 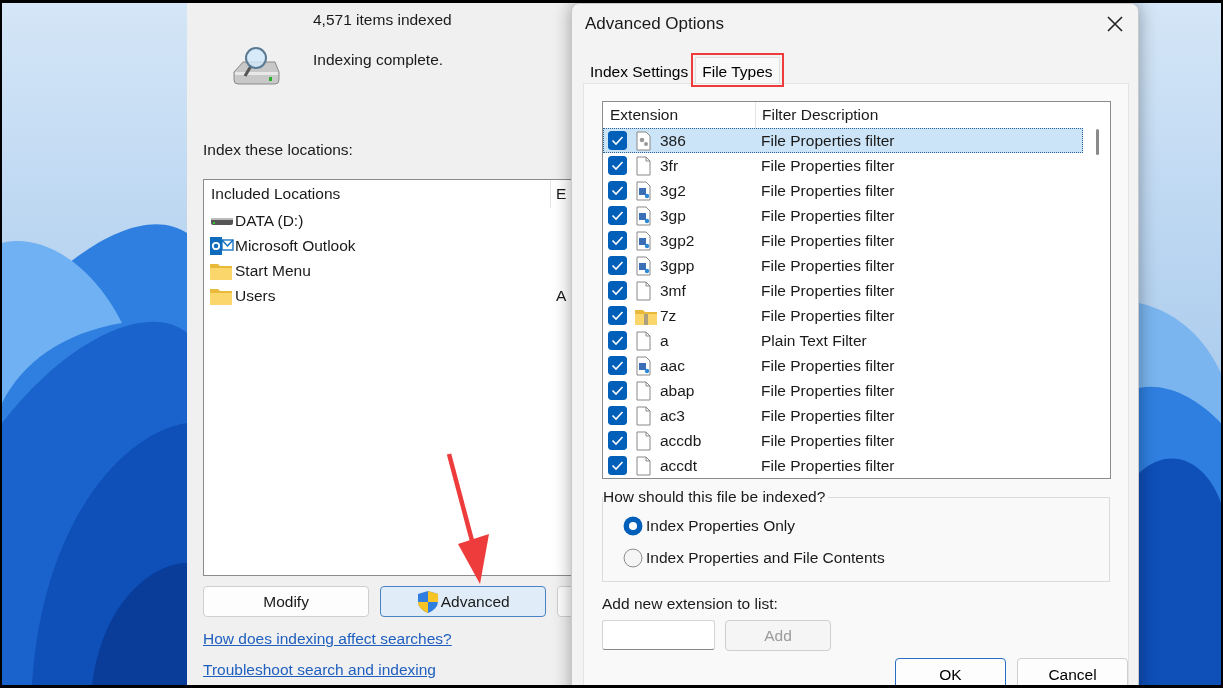 What do you see at coordinates (654, 24) in the screenshot?
I see `dialog-title: Advanced Options` at bounding box center [654, 24].